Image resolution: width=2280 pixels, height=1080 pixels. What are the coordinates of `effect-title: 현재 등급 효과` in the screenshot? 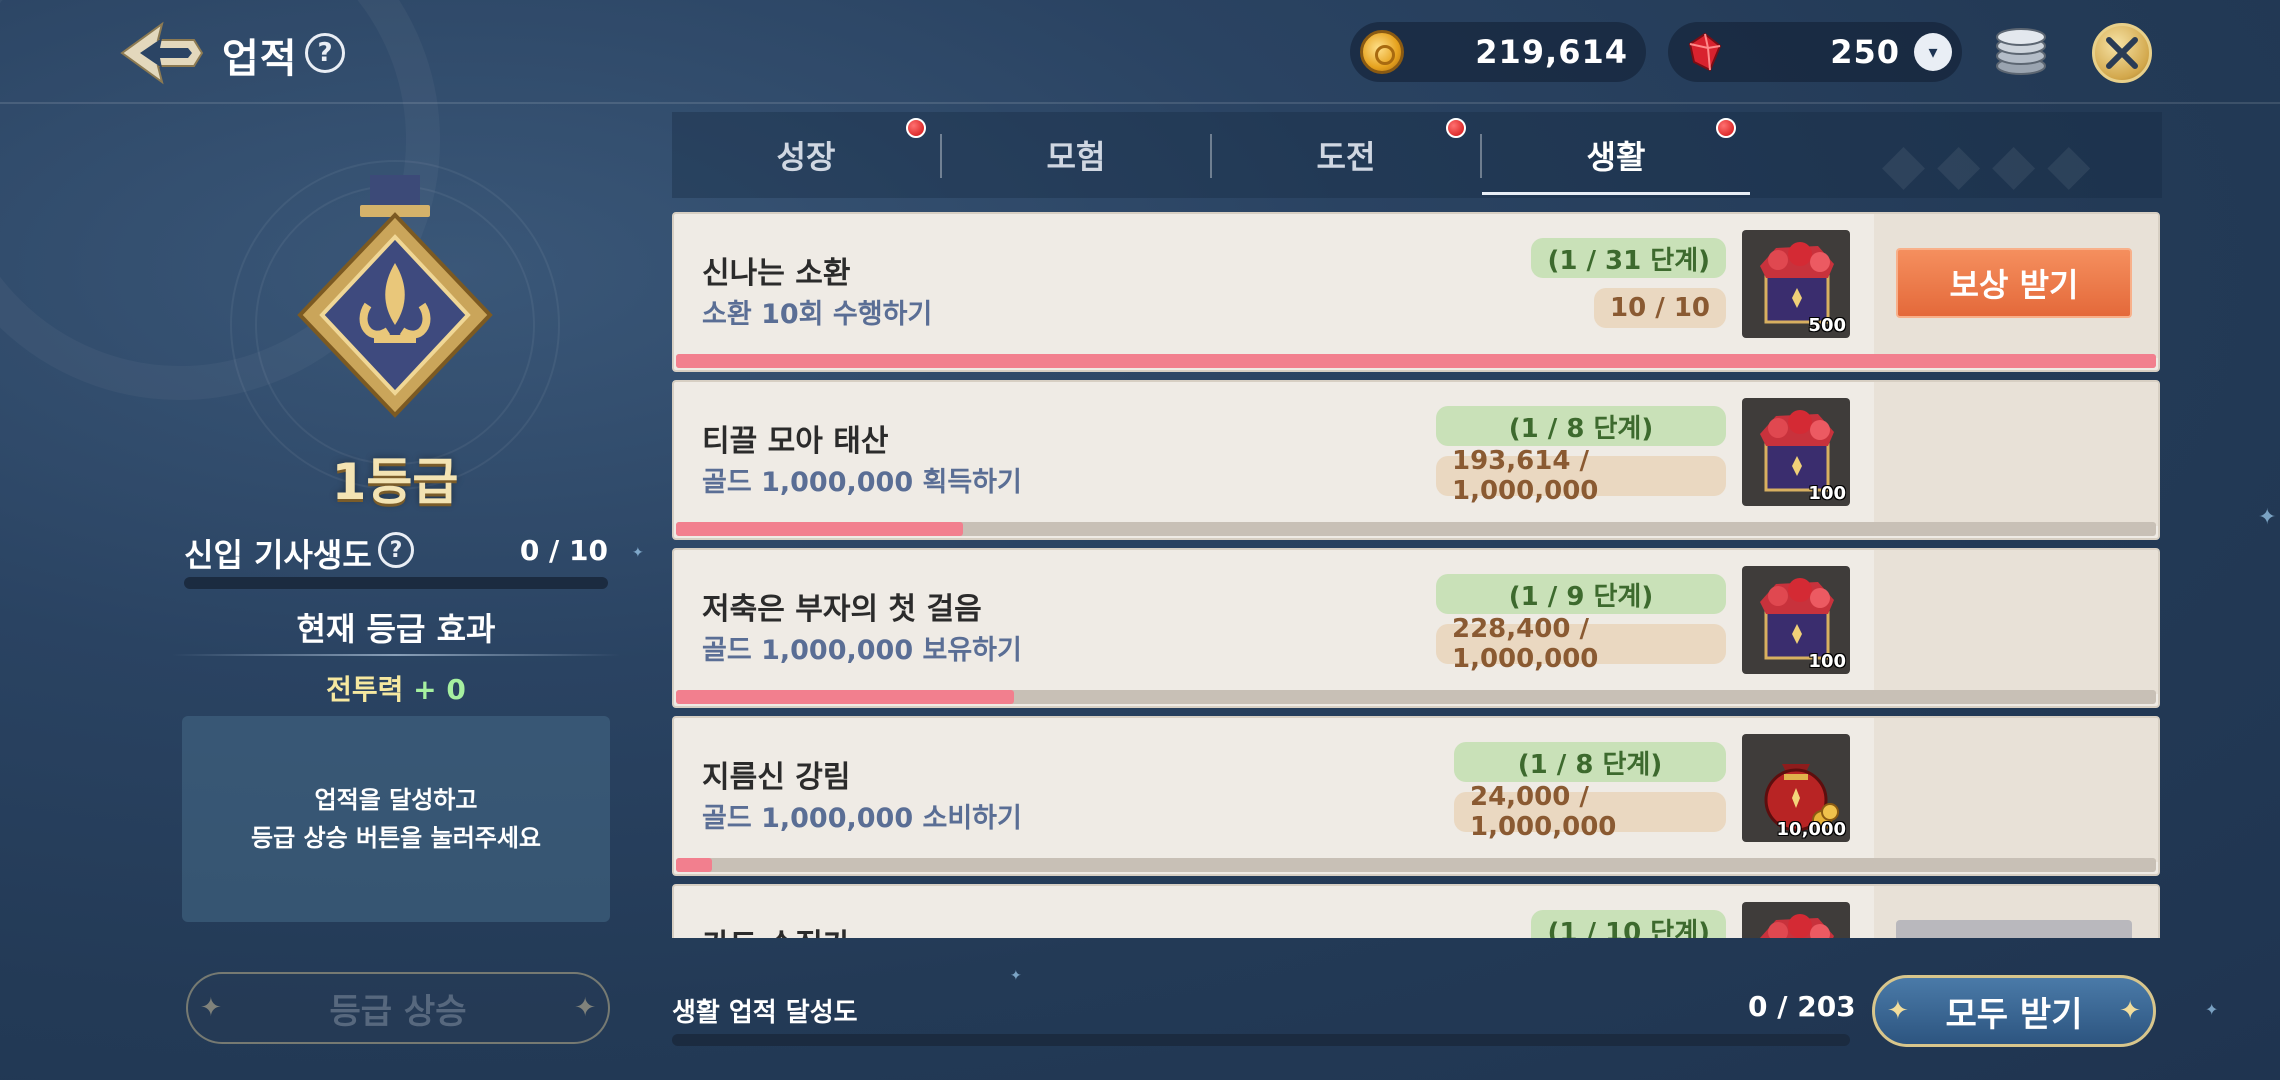 It's located at (396, 629).